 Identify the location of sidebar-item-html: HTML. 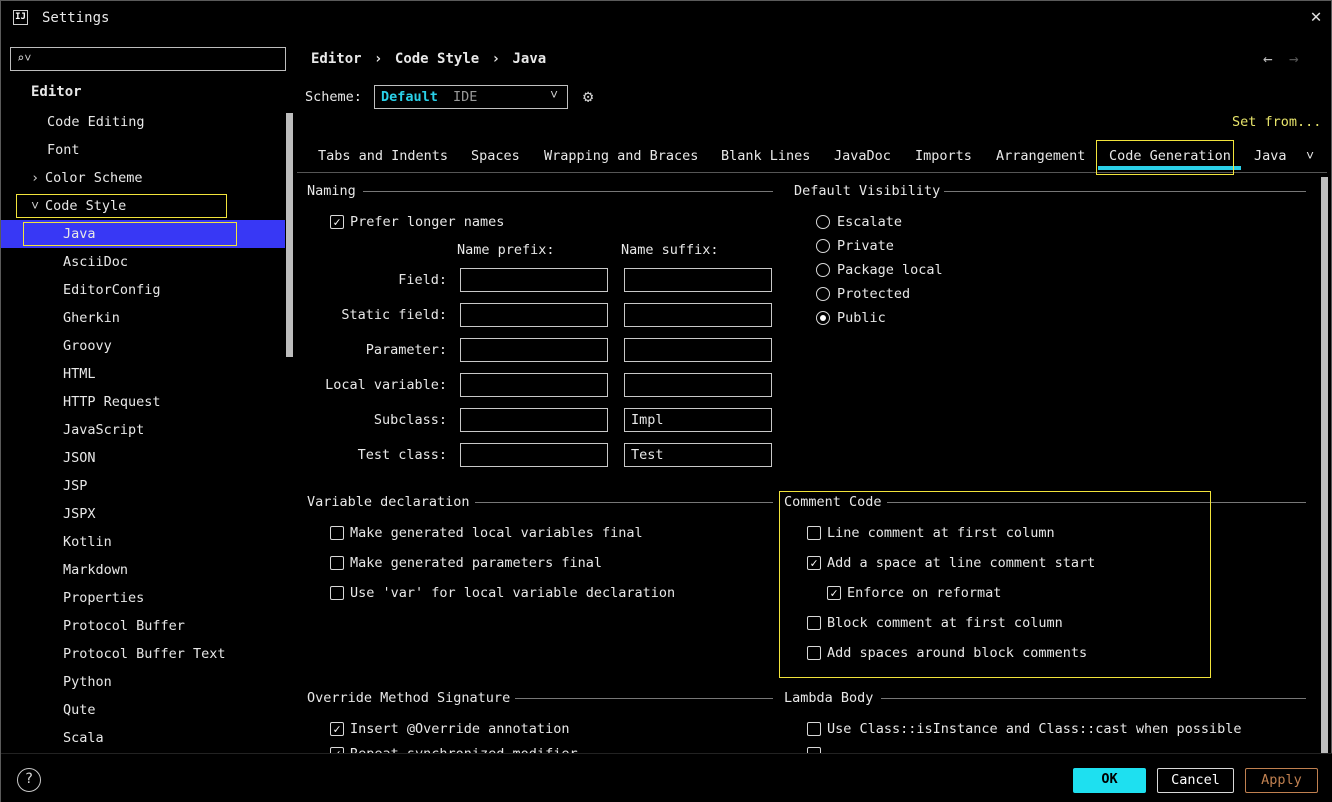
(79, 374).